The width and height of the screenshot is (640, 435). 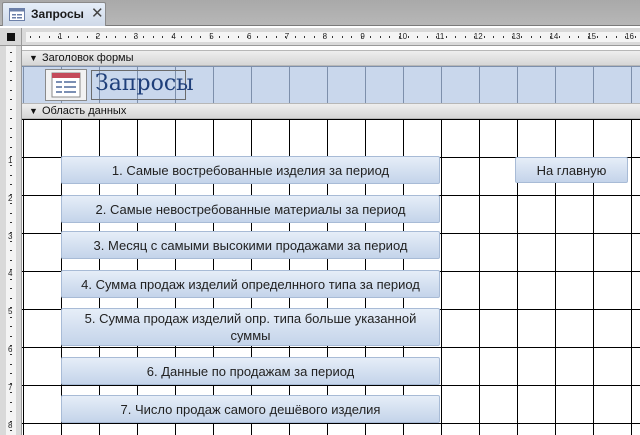 I want to click on form-logo-icon, so click(x=66, y=85).